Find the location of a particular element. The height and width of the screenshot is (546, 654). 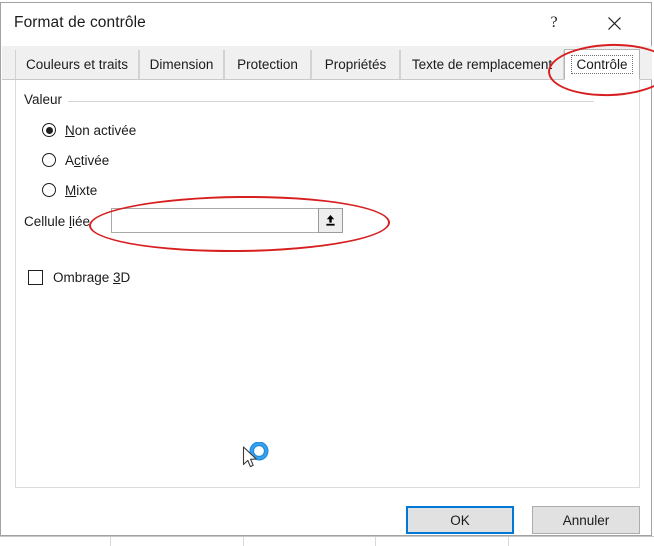

radio-label: Mixte is located at coordinates (81, 190).